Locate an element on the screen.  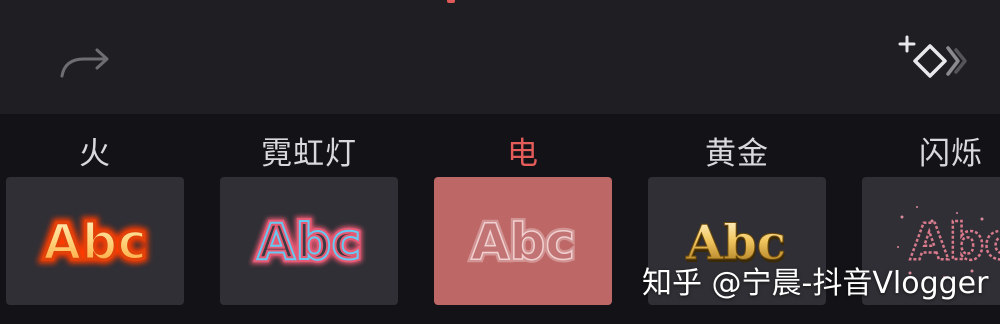
effect-item-fire: 火 Abc Abc is located at coordinates (95, 219).